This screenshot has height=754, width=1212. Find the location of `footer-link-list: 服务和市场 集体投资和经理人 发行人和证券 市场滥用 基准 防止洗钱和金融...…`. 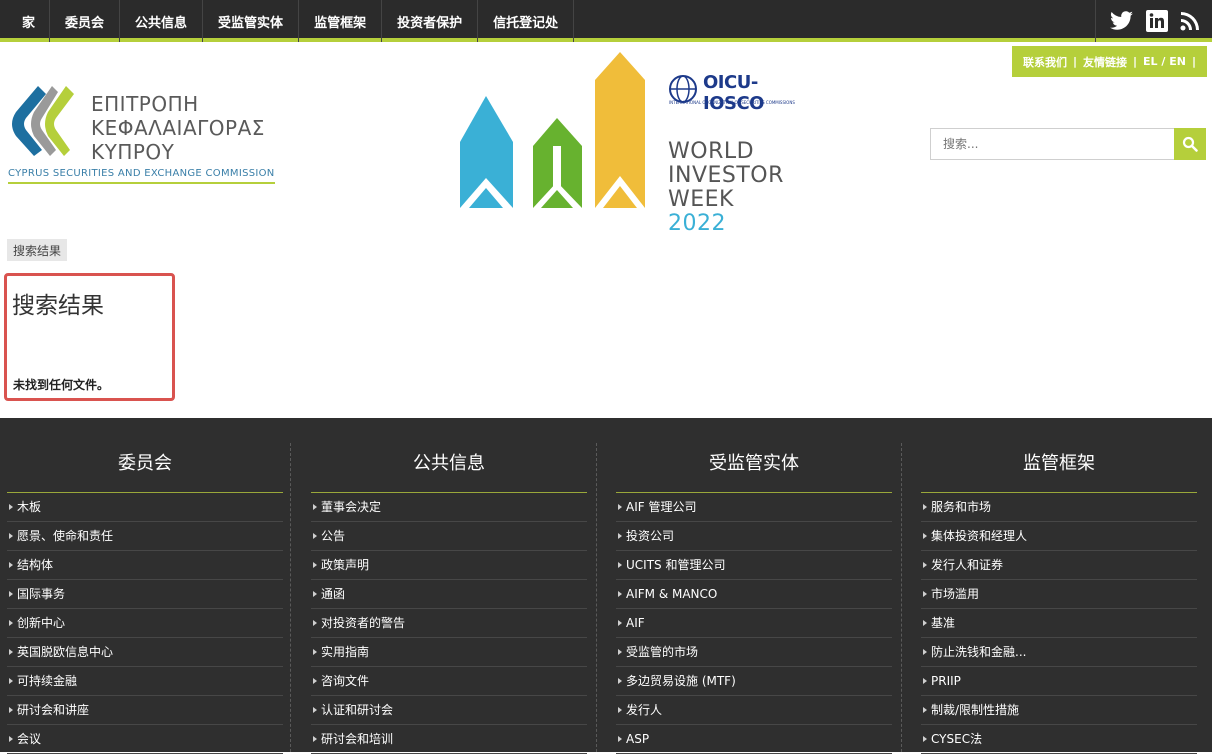

footer-link-list: 服务和市场 集体投资和经理人 发行人和证券 市场滥用 基准 防止洗钱和金融...… is located at coordinates (1059, 623).